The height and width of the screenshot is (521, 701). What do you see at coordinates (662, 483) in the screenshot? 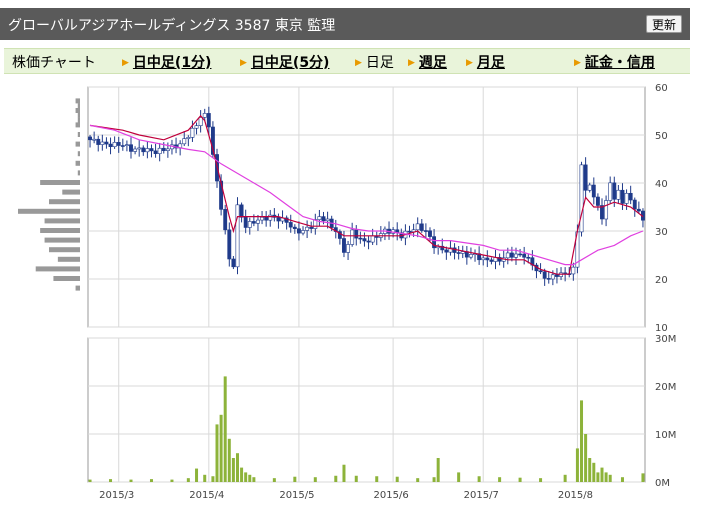
I see `volume-y-tick-label: 0M` at bounding box center [662, 483].